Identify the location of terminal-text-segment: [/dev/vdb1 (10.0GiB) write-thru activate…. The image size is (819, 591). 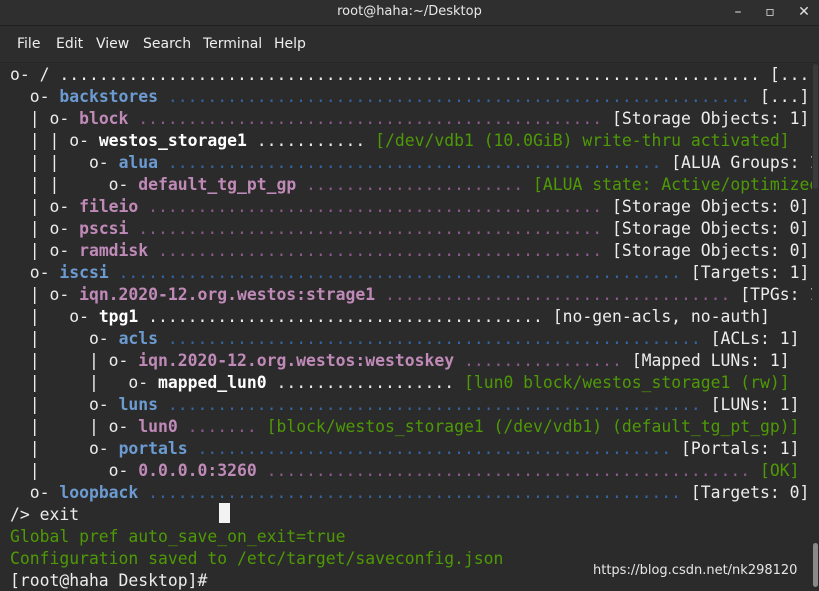
(582, 140).